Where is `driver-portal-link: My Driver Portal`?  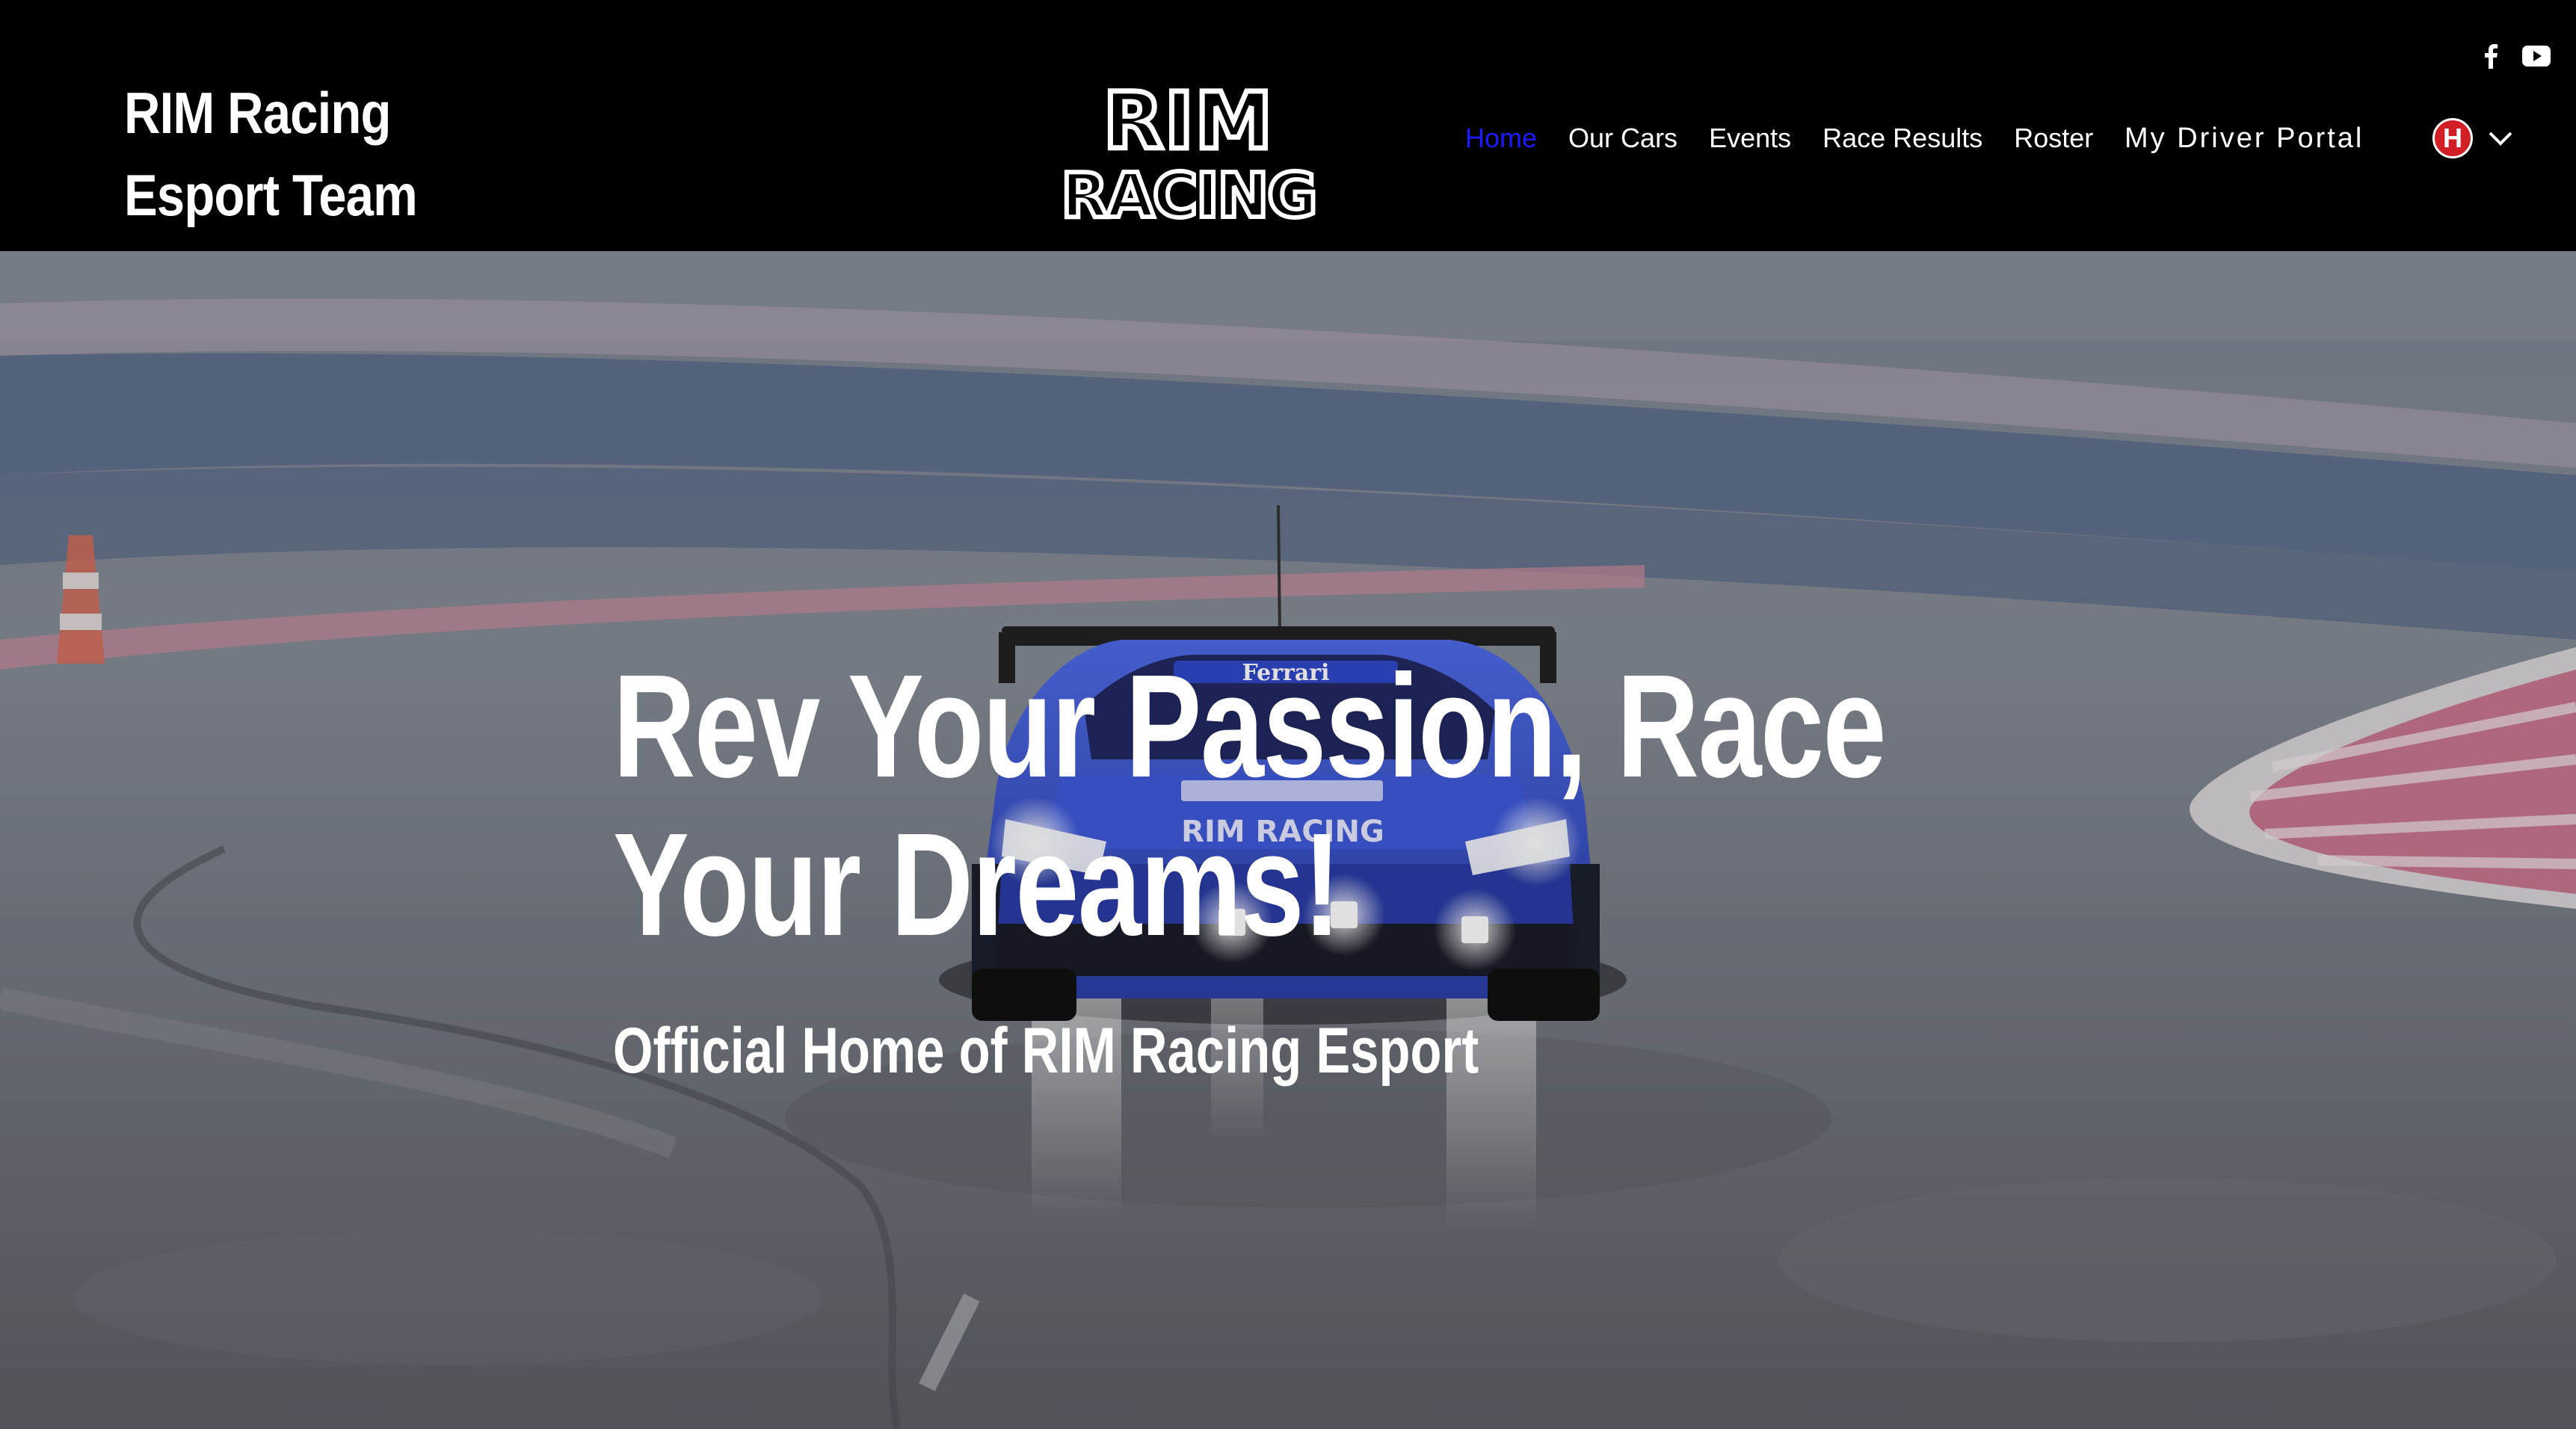 driver-portal-link: My Driver Portal is located at coordinates (2244, 138).